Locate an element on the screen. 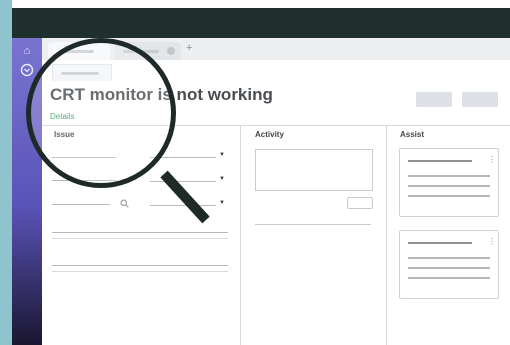 The image size is (510, 345). window-top-bar is located at coordinates (261, 23).